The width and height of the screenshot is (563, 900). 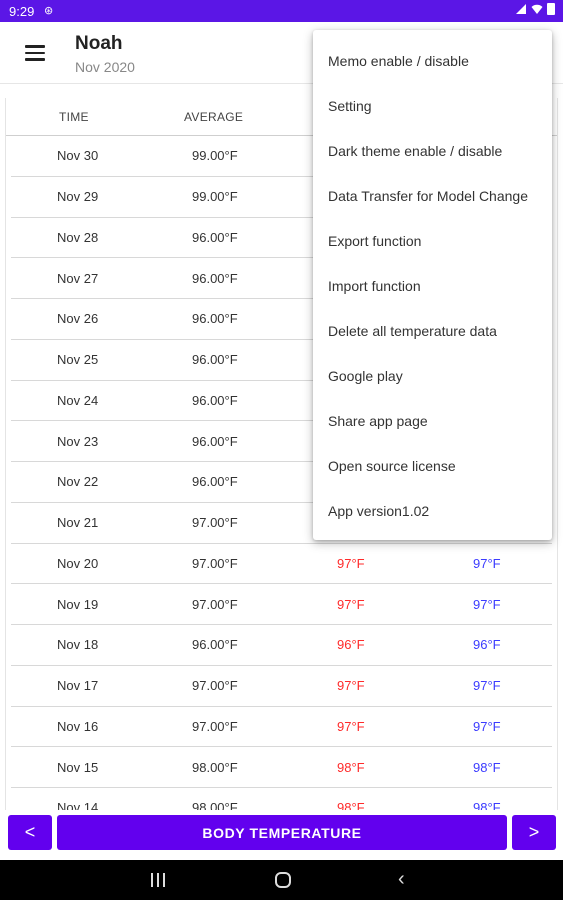 What do you see at coordinates (432, 195) in the screenshot?
I see `menu-item-data-transfer: Data Transfer for Model Change` at bounding box center [432, 195].